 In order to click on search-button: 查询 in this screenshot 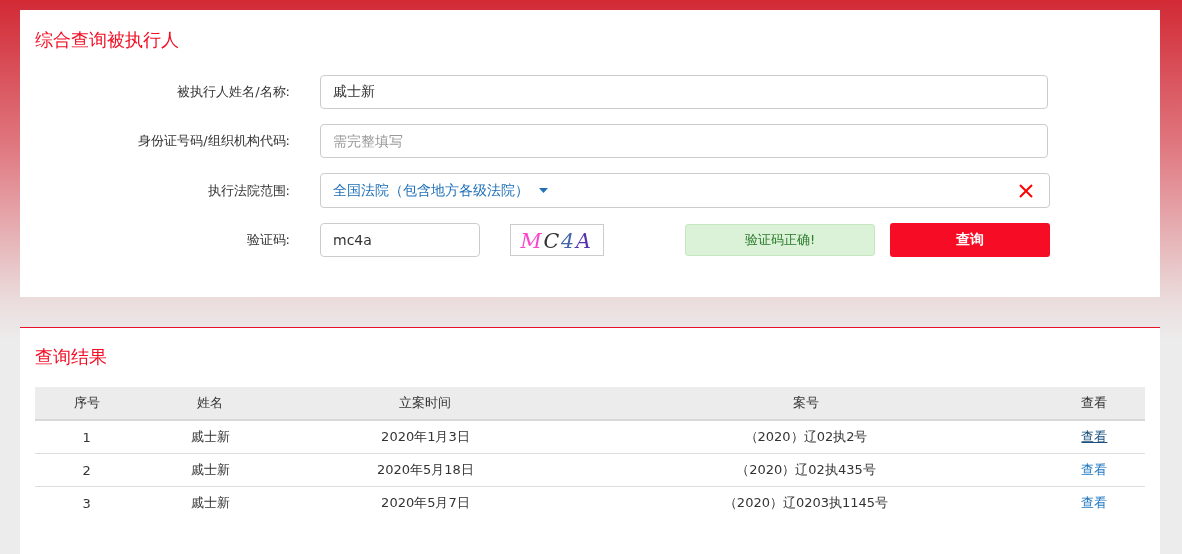, I will do `click(970, 240)`.